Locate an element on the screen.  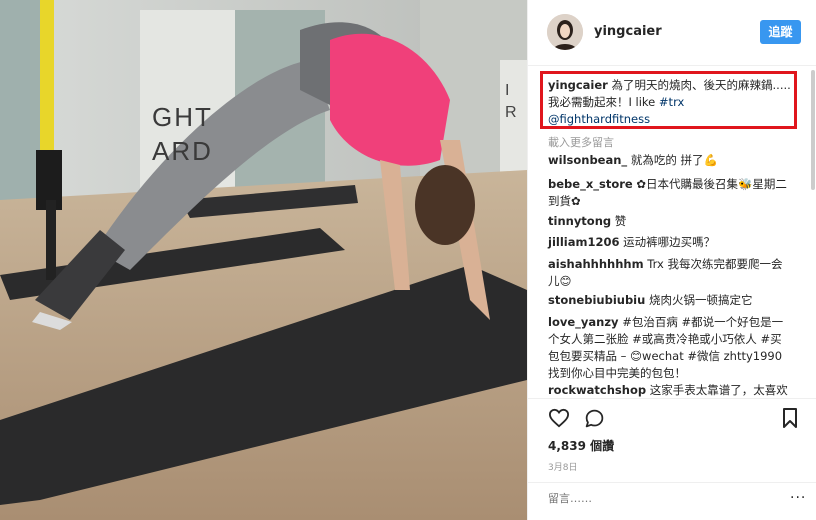
caption-hashtag: #trx is located at coordinates (671, 102).